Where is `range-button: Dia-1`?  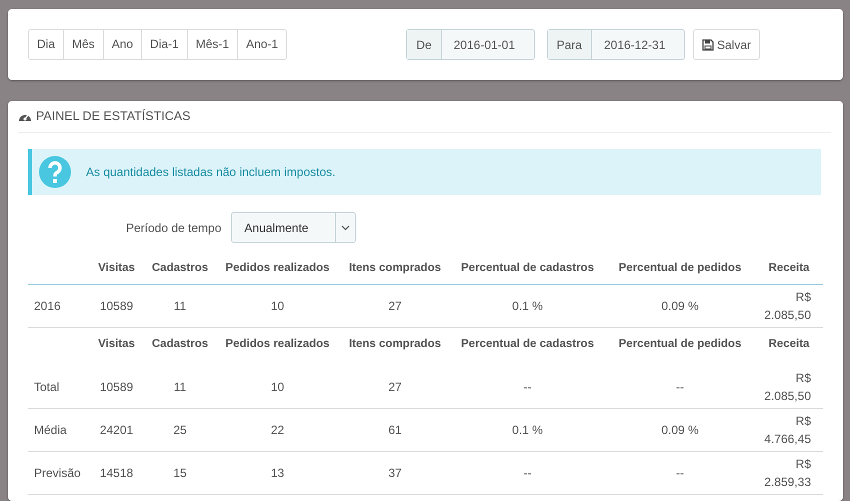 range-button: Dia-1 is located at coordinates (164, 44).